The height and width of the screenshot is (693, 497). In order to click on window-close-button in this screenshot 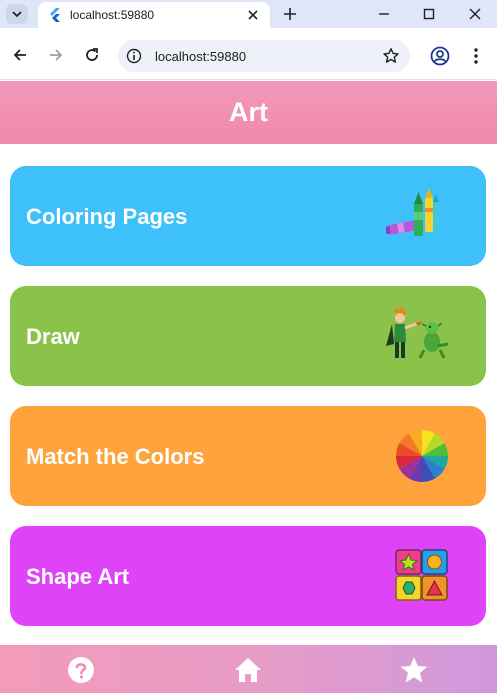, I will do `click(475, 14)`.